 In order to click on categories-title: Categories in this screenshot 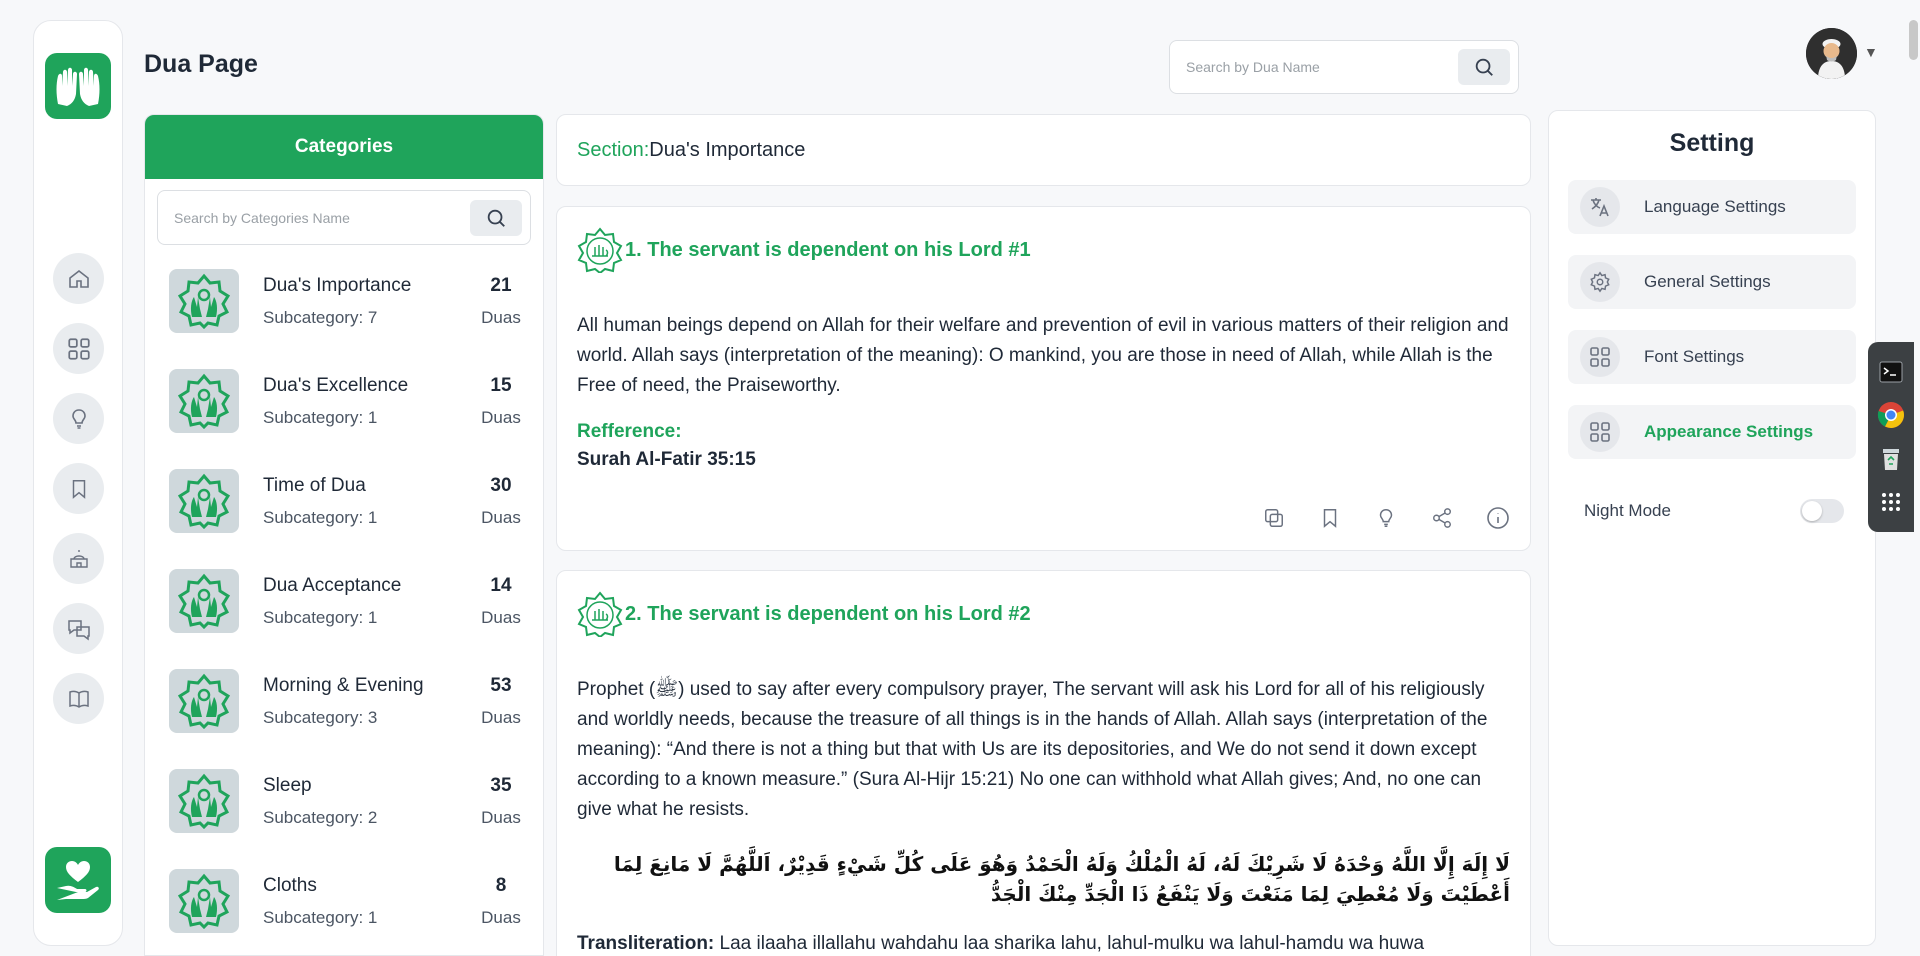, I will do `click(344, 147)`.